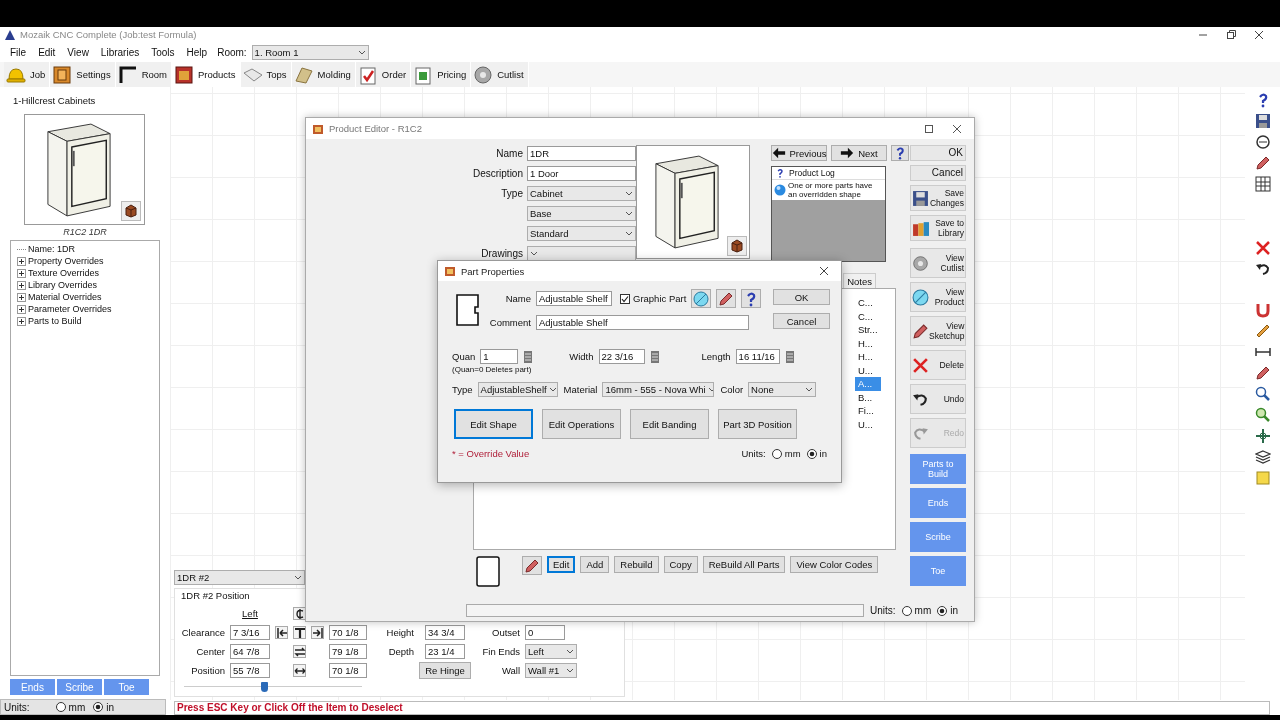  What do you see at coordinates (265, 687) in the screenshot?
I see `slider-thumb` at bounding box center [265, 687].